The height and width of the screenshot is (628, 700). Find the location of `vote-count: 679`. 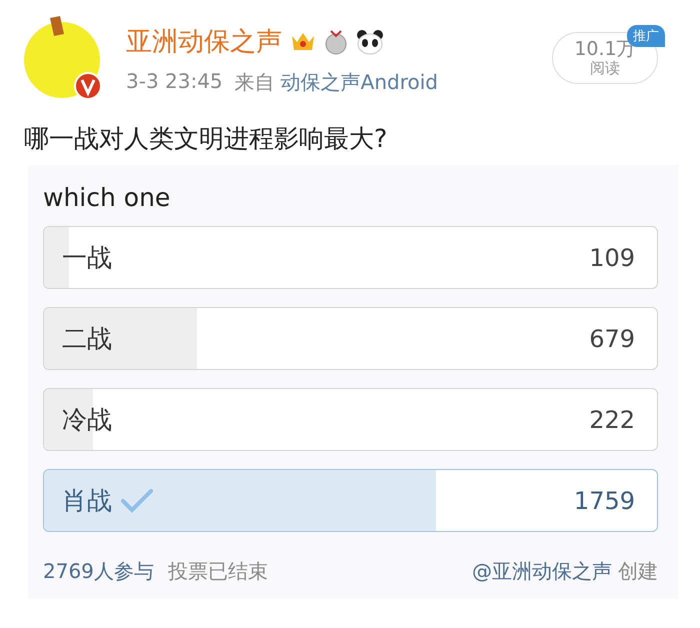

vote-count: 679 is located at coordinates (612, 338).